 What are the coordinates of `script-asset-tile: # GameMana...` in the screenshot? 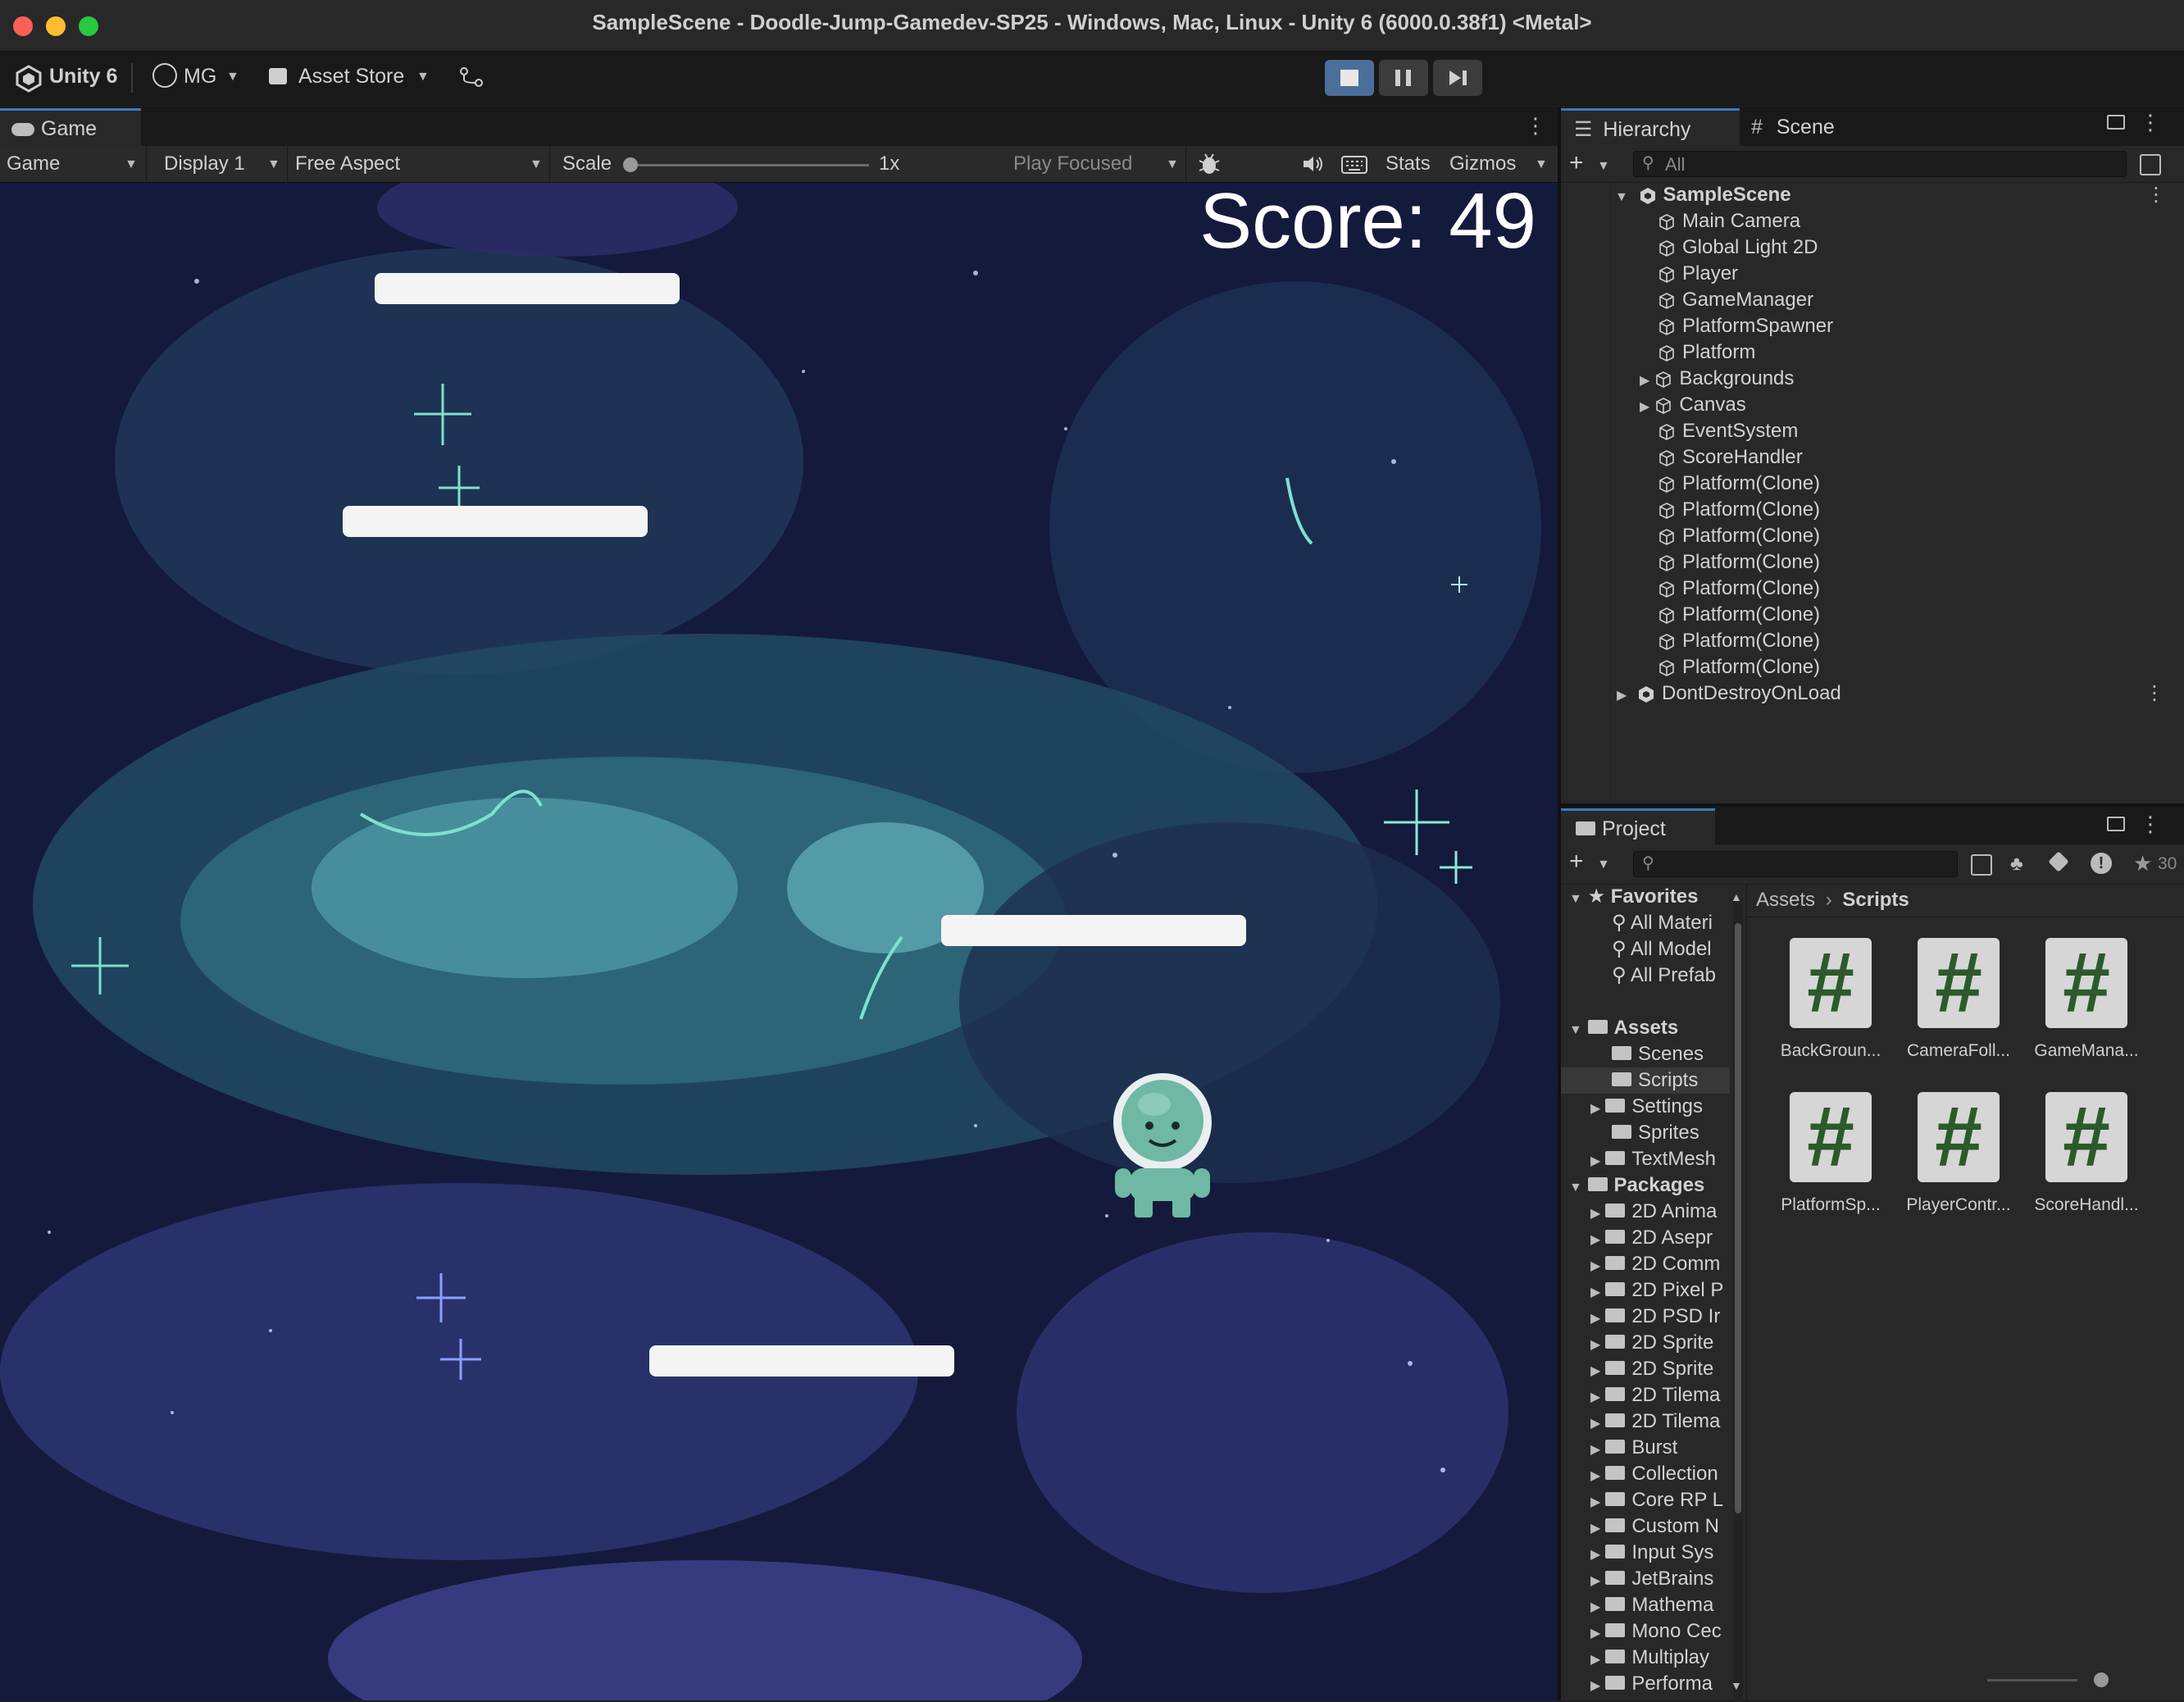 It's located at (2086, 998).